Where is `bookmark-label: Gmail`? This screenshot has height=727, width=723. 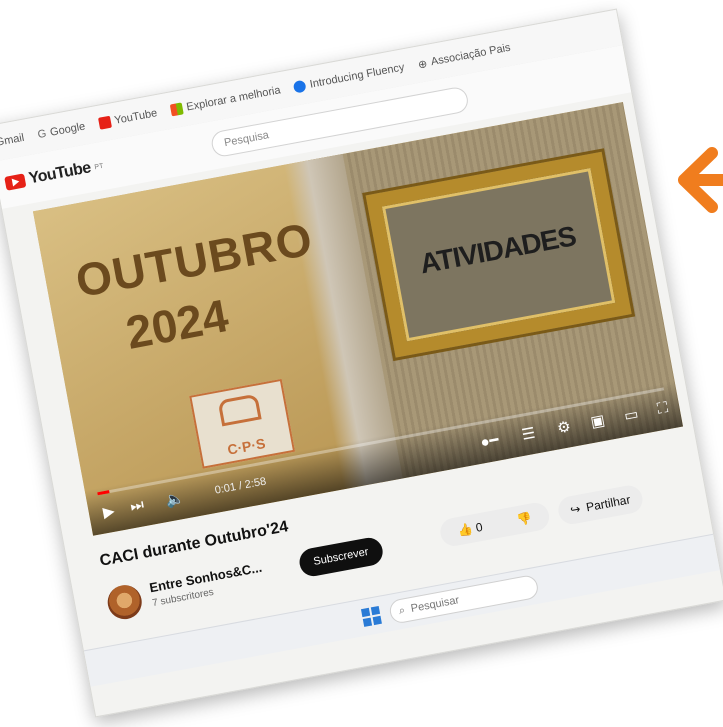
bookmark-label: Gmail is located at coordinates (13, 140).